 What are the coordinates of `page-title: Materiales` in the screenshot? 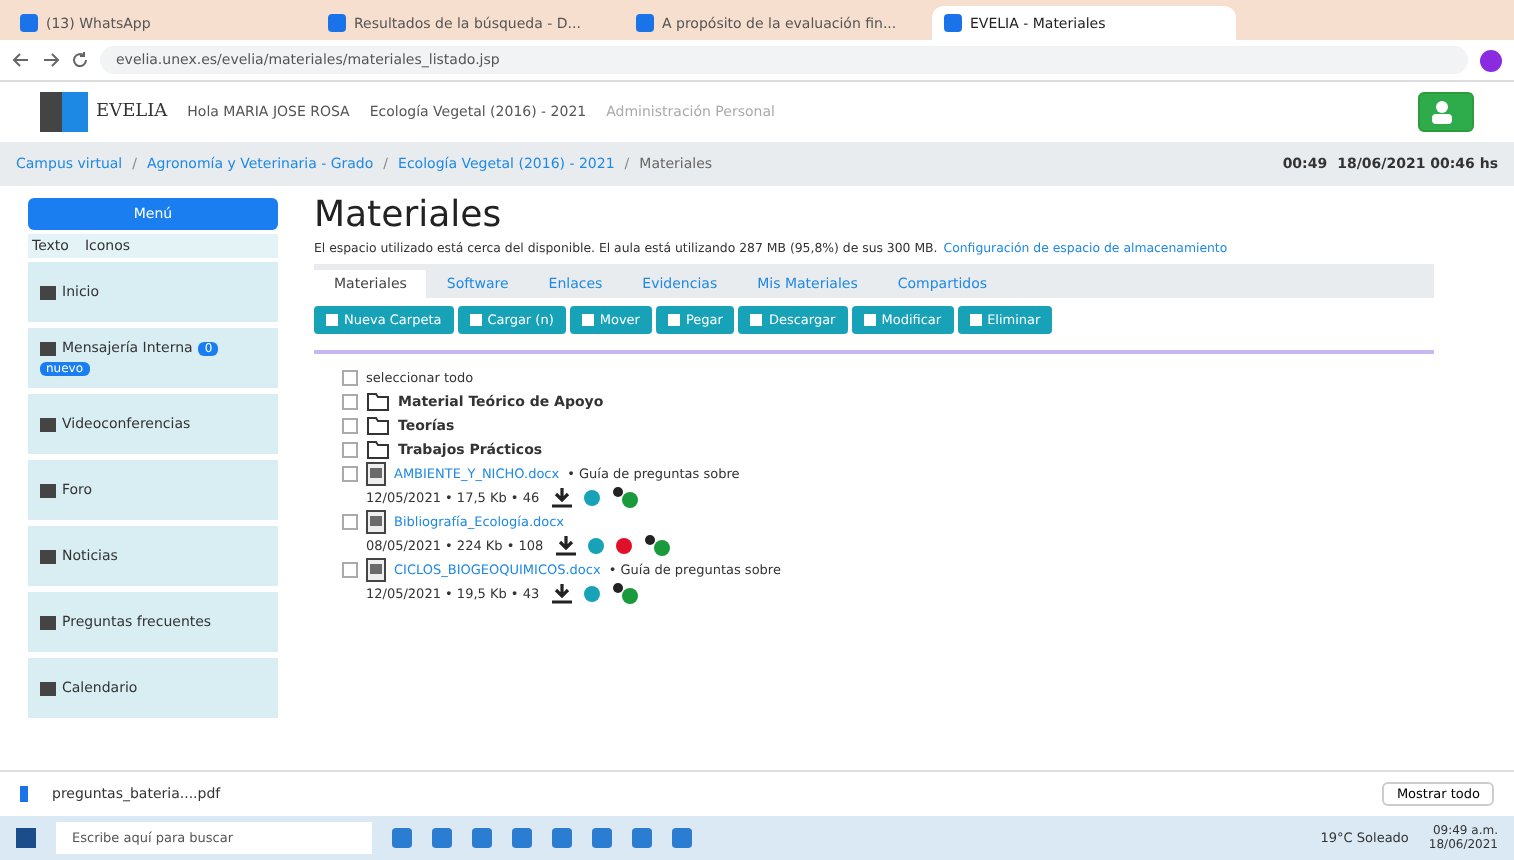 It's located at (409, 215).